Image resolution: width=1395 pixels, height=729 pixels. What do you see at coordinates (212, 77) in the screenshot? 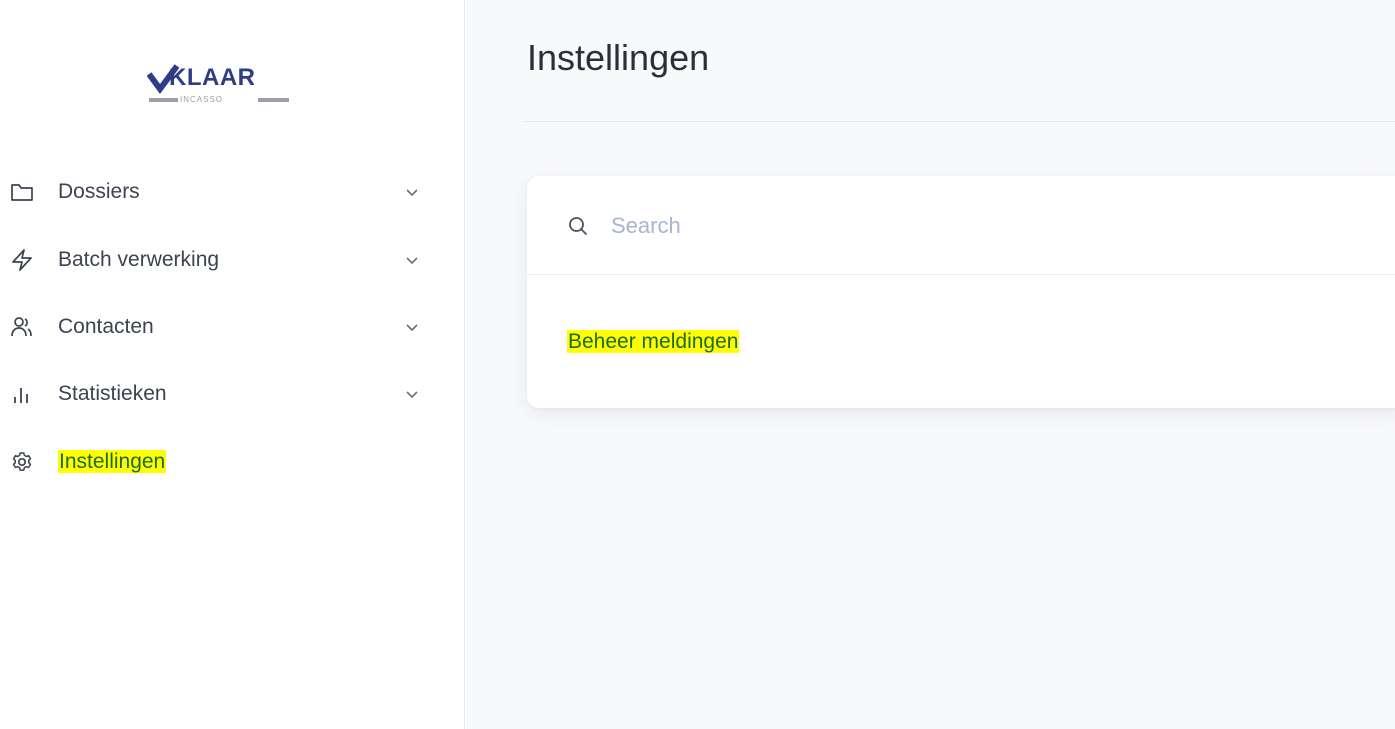
I see `brand-name: KLAAR` at bounding box center [212, 77].